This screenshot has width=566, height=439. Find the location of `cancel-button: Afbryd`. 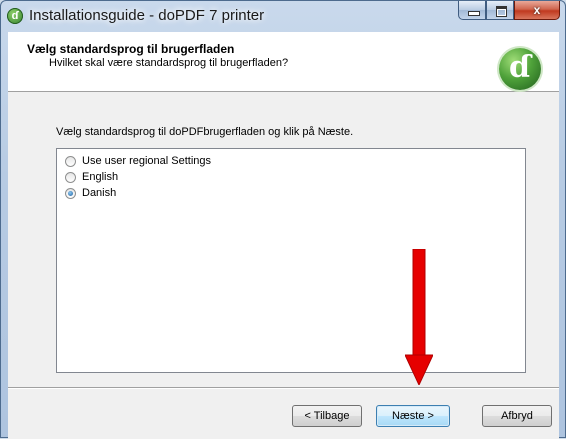

cancel-button: Afbryd is located at coordinates (517, 416).